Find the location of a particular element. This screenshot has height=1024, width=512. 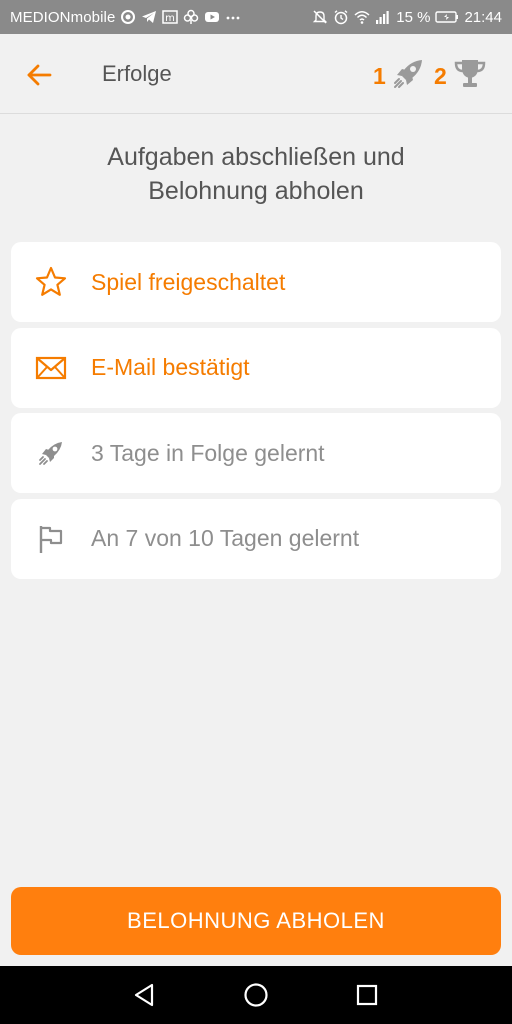

status-right: 15 % 21:44 is located at coordinates (407, 17).